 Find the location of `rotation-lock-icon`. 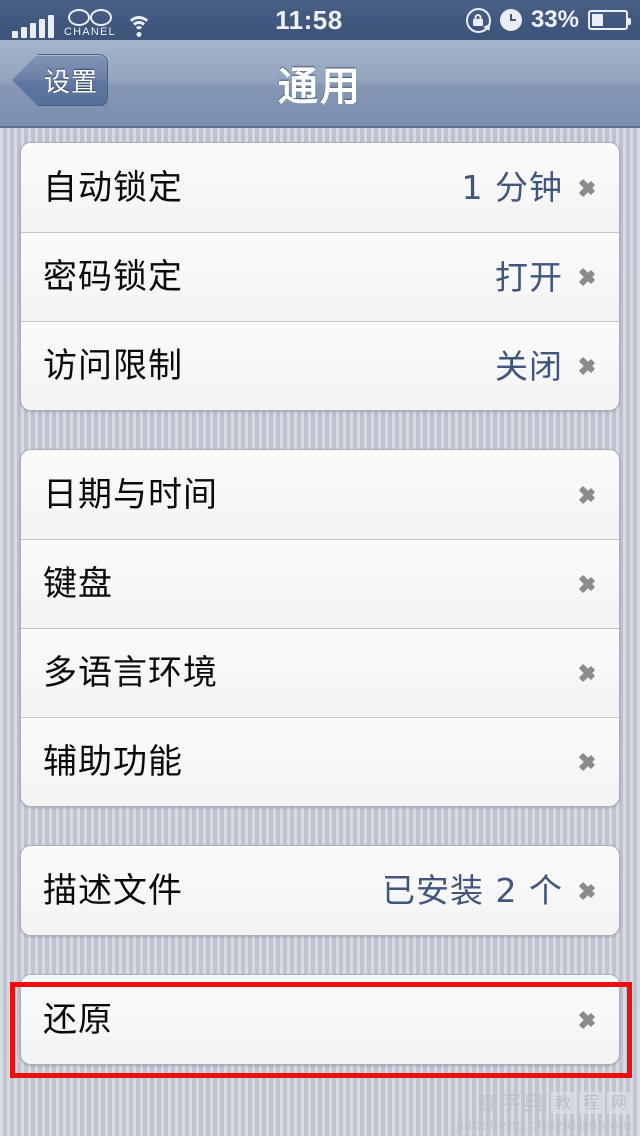

rotation-lock-icon is located at coordinates (479, 20).